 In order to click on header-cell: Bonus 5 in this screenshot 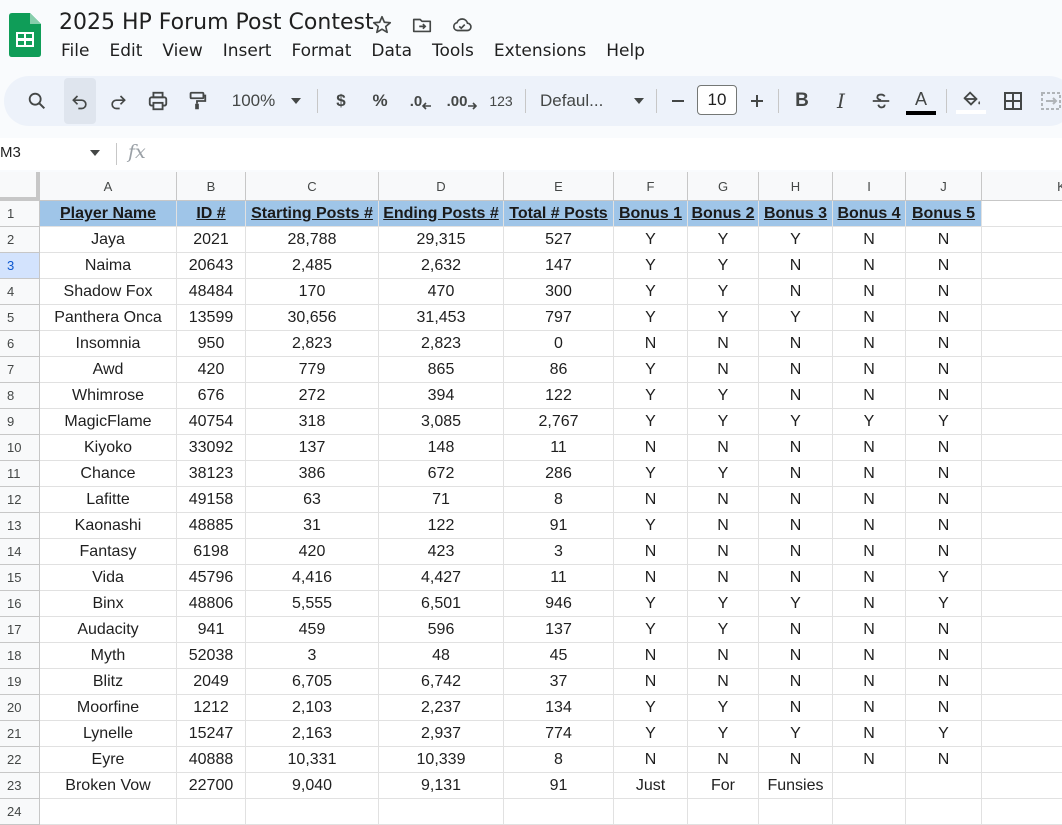, I will do `click(944, 214)`.